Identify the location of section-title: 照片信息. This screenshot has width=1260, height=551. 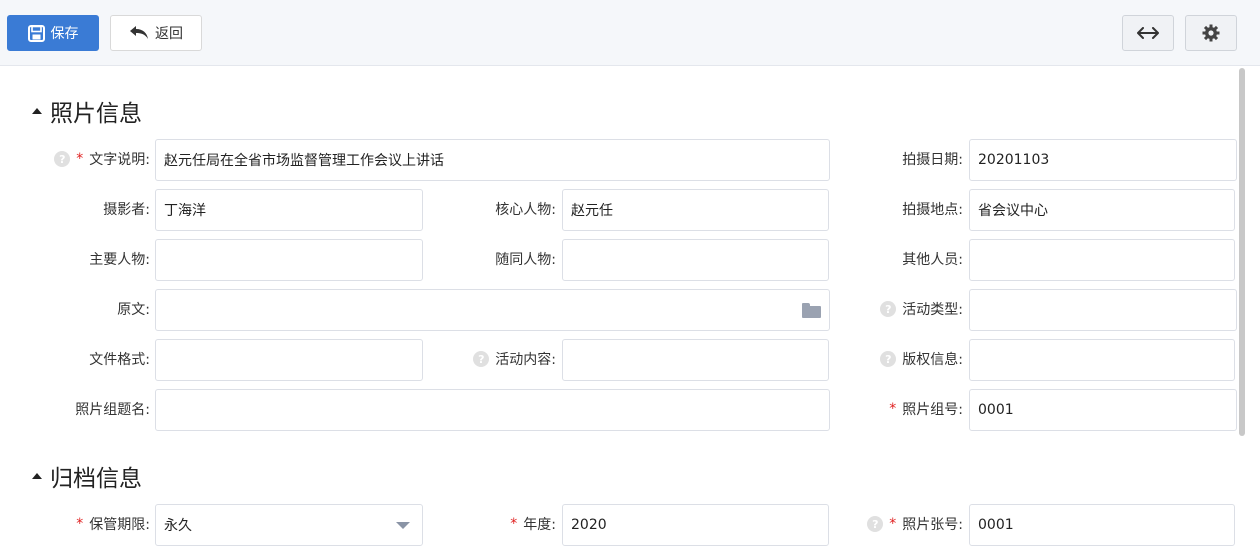
(96, 114).